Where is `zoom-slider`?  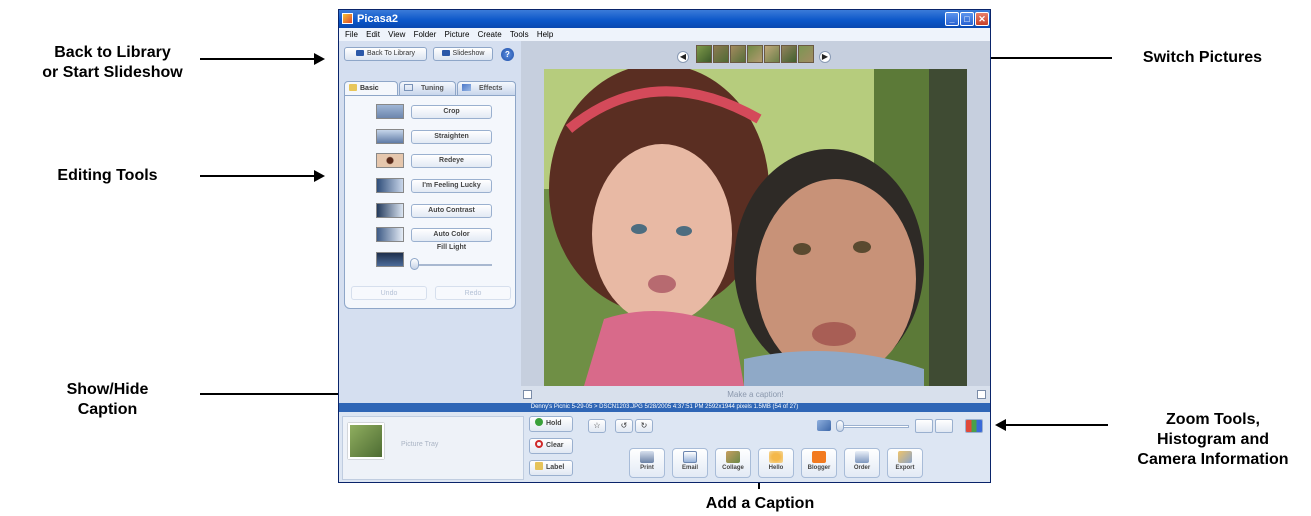
zoom-slider is located at coordinates (840, 426).